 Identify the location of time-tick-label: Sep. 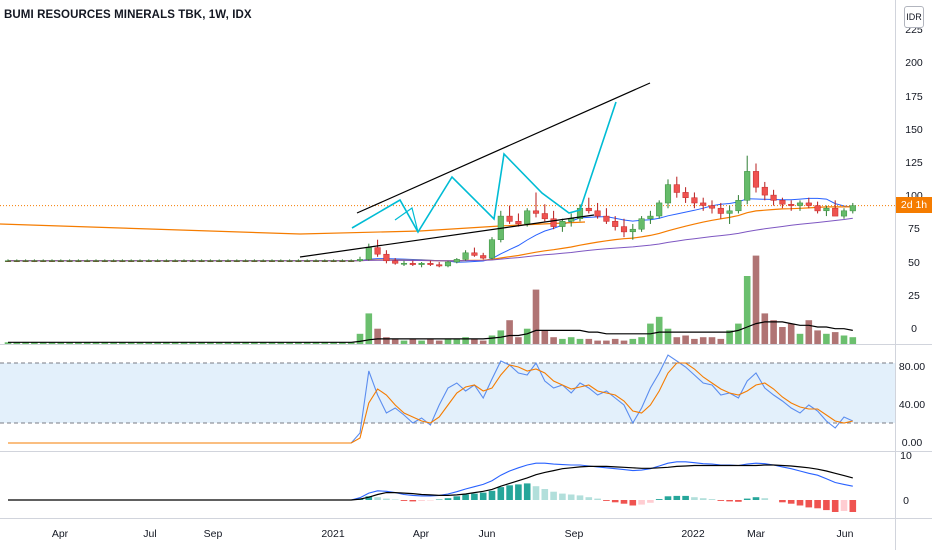
(574, 534).